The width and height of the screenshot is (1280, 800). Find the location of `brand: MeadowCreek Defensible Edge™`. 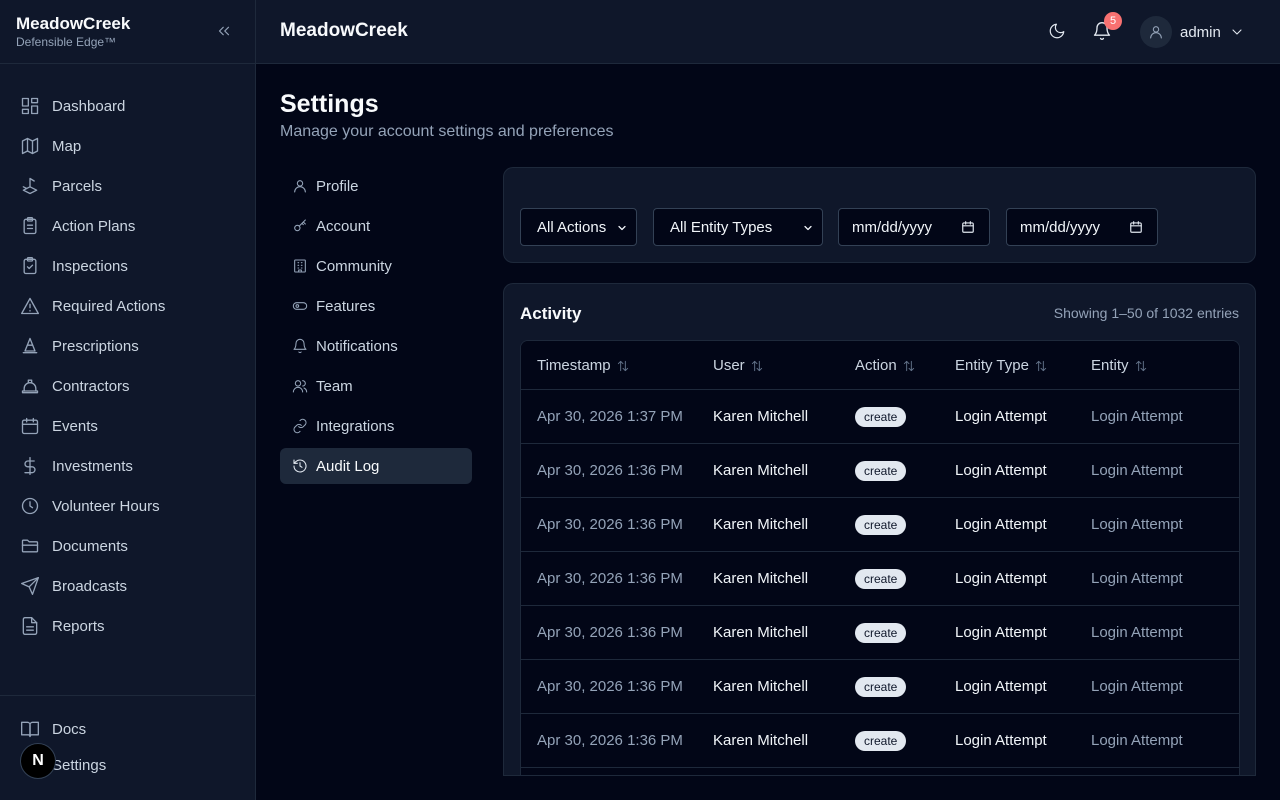

brand: MeadowCreek Defensible Edge™ is located at coordinates (127, 32).